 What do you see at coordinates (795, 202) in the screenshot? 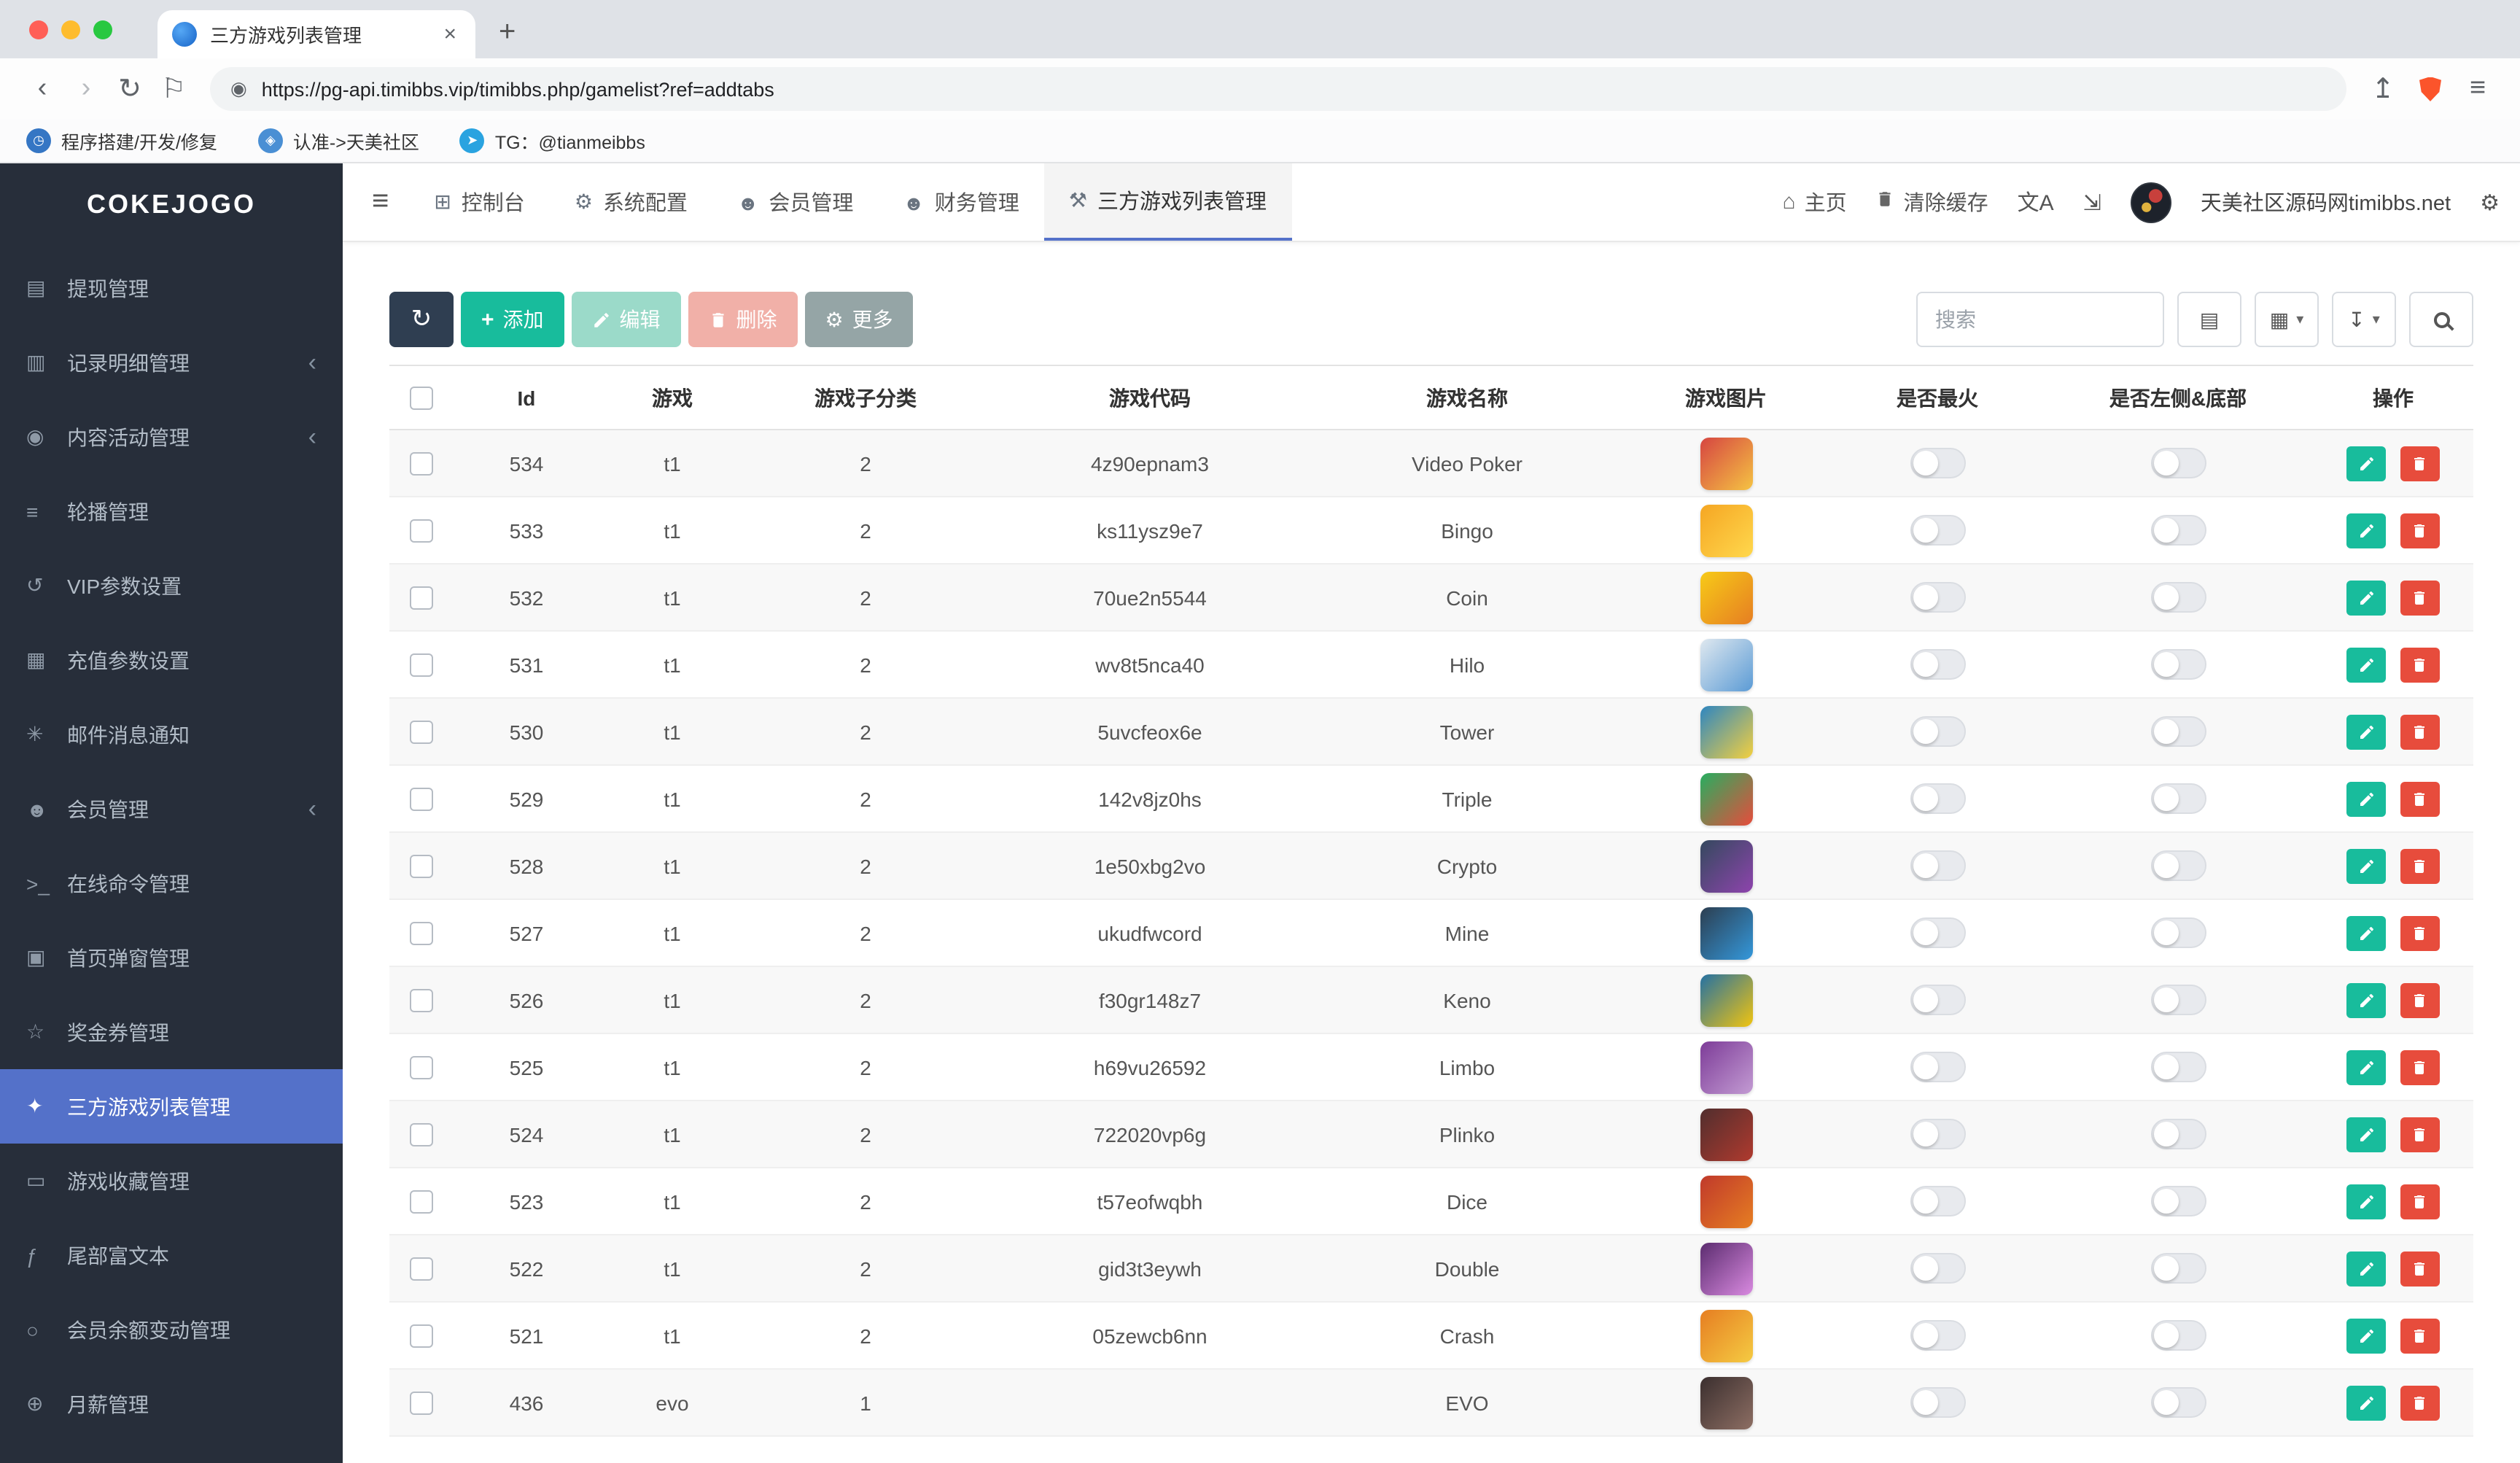
I see `nav-tab: ☻ 会员管理` at bounding box center [795, 202].